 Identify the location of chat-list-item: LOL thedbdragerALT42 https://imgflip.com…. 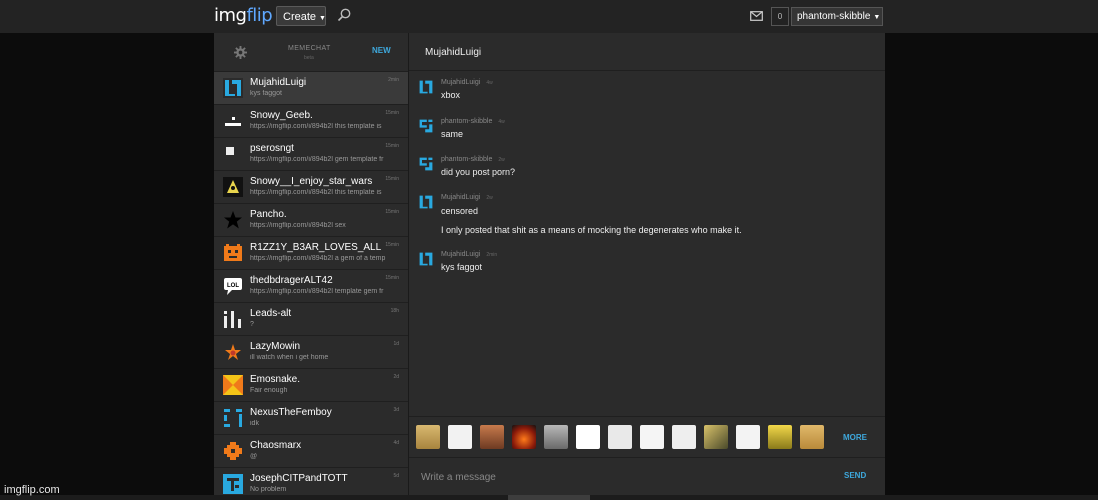
(311, 286).